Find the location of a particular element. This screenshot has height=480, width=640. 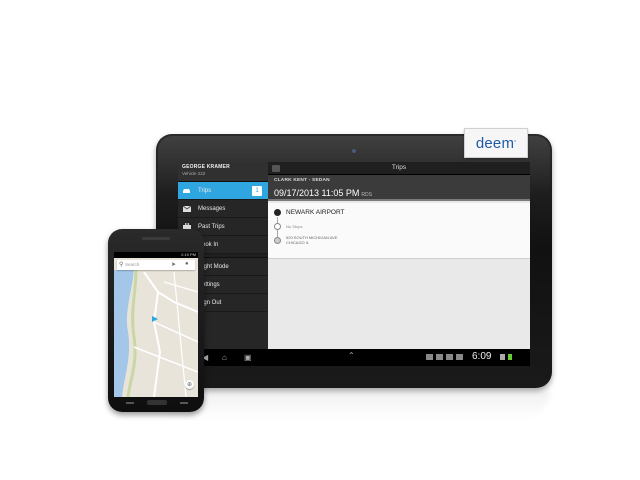

intermediate-stops: No Stops is located at coordinates (288, 226).